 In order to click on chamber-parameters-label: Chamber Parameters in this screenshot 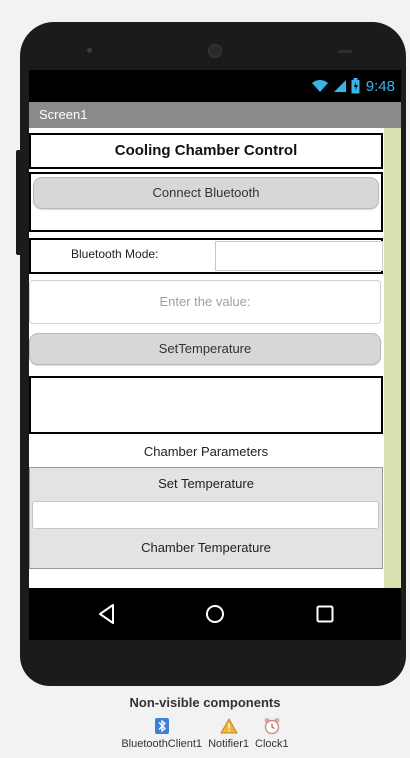, I will do `click(206, 451)`.